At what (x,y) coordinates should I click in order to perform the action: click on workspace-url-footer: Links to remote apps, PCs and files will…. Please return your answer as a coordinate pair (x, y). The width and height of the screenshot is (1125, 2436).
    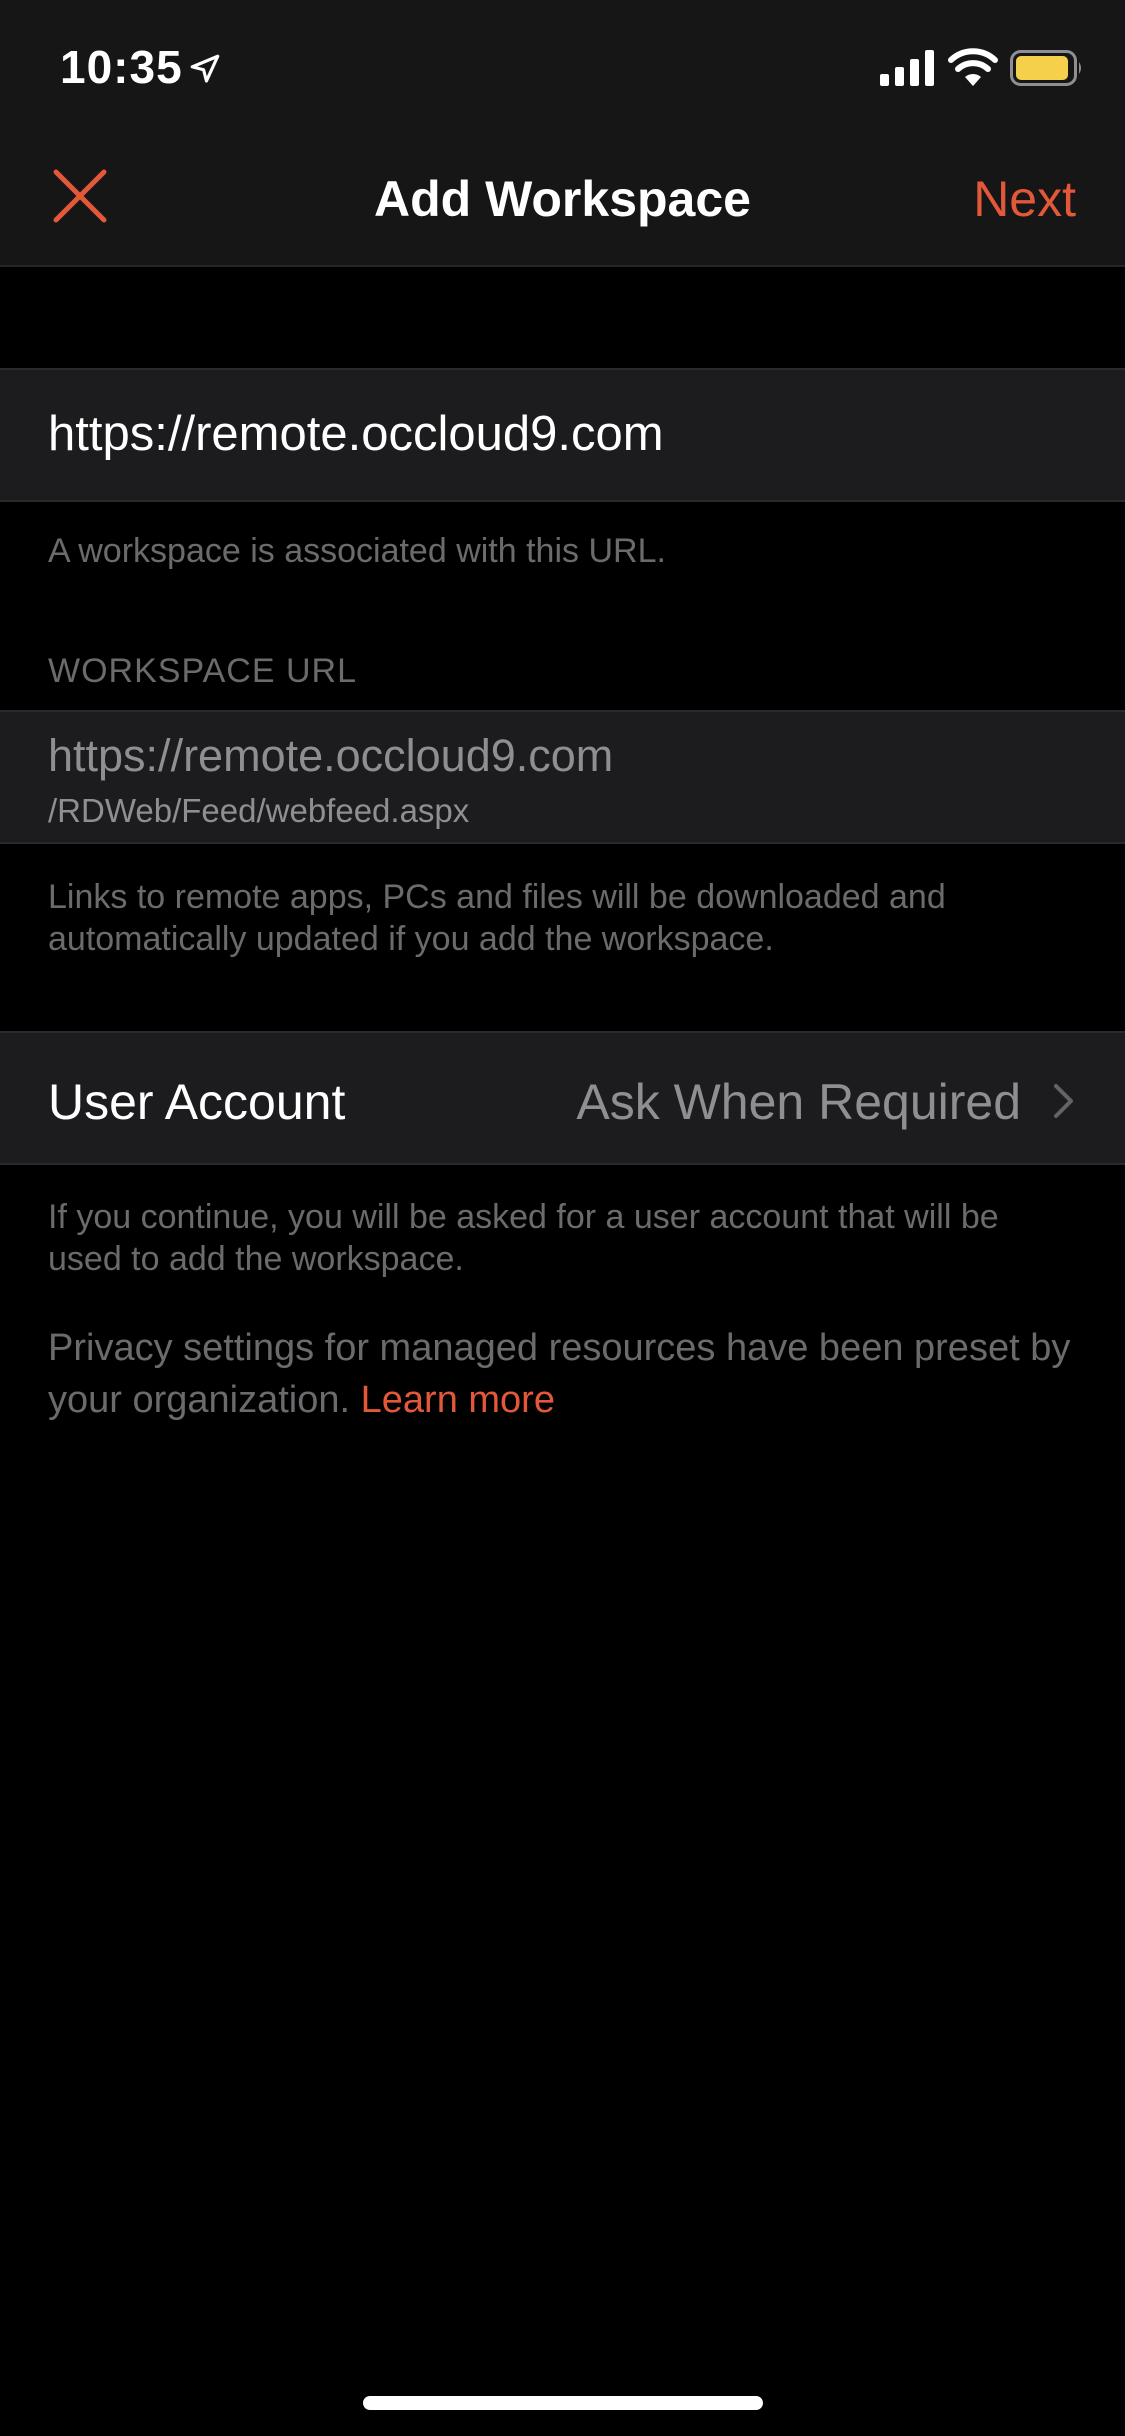
    Looking at the image, I should click on (497, 918).